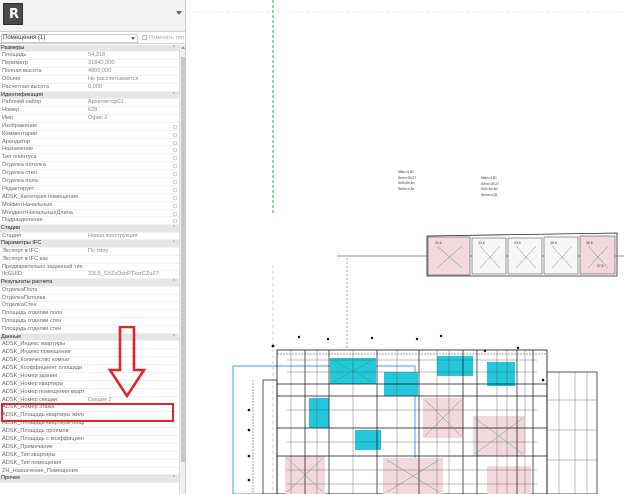  I want to click on property-row: ADSK_Тип помещения, so click(89, 464).